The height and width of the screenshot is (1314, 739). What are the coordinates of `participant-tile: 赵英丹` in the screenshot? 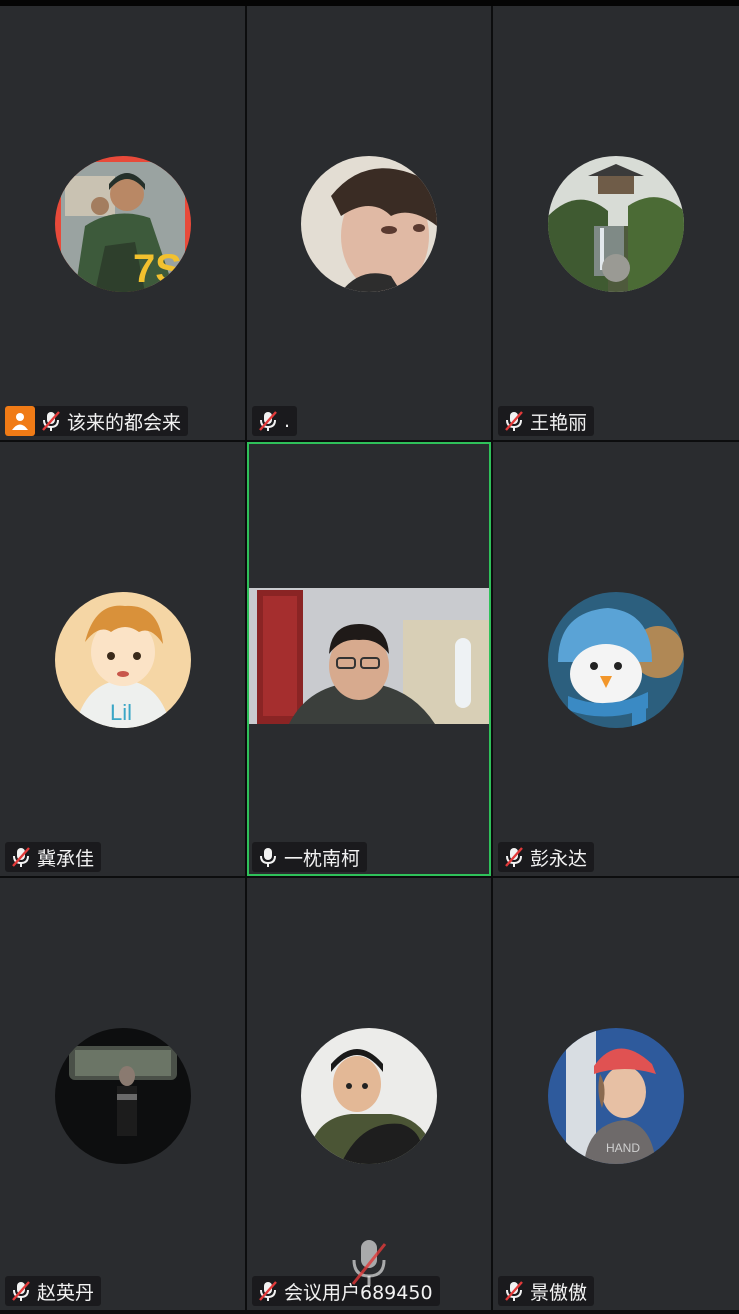 It's located at (122, 1094).